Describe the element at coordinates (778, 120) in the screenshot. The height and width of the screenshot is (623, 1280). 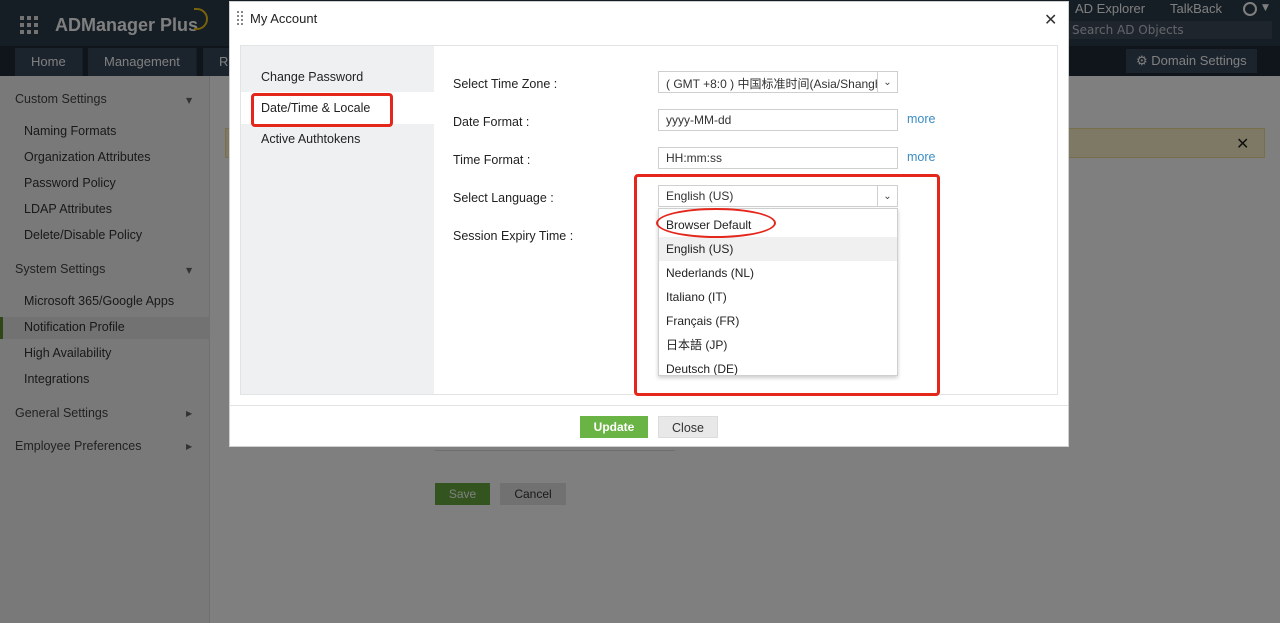
I see `date-format-input: yyyy-MM-dd` at that location.